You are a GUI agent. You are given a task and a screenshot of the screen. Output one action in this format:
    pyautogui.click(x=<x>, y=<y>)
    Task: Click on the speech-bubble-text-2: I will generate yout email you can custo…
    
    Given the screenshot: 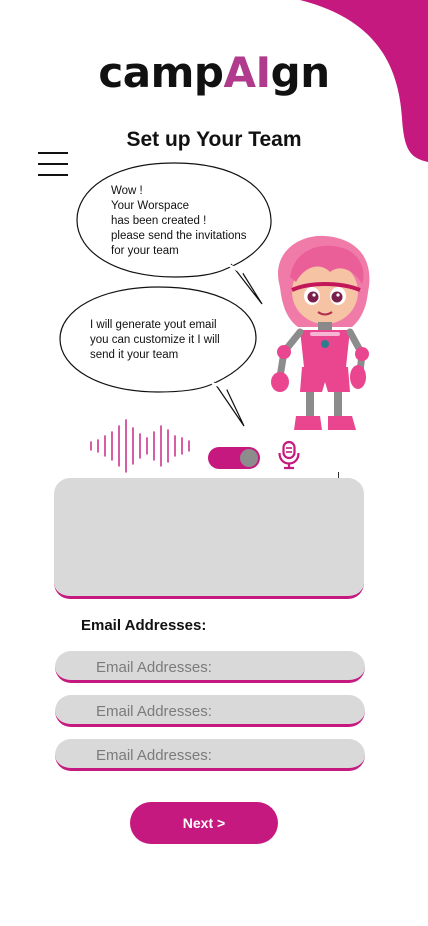 What is the action you would take?
    pyautogui.click(x=155, y=340)
    